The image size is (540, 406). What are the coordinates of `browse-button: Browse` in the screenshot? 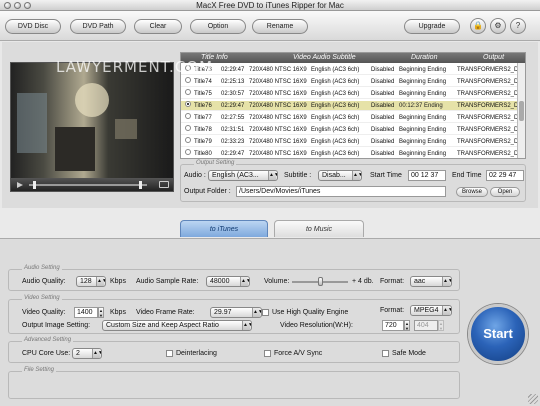 It's located at (472, 192).